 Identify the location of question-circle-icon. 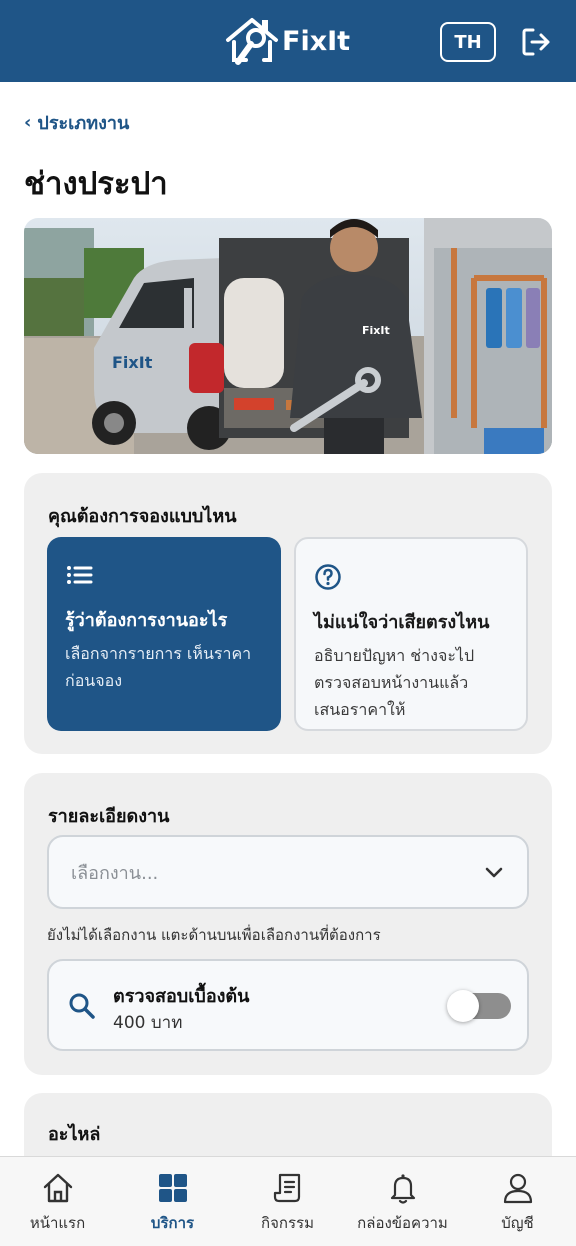
(328, 577).